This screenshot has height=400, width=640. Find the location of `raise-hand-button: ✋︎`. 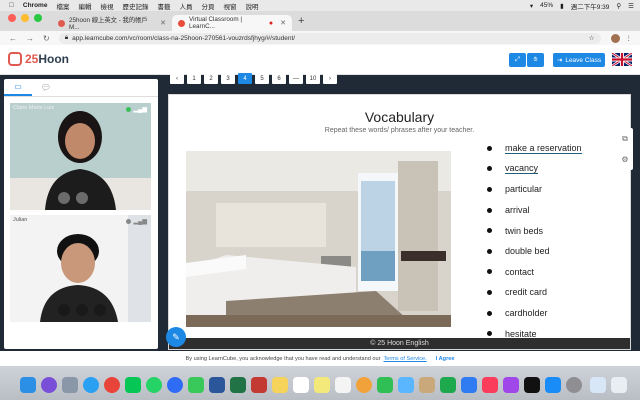

raise-hand-button: ✋︎ is located at coordinates (535, 60).